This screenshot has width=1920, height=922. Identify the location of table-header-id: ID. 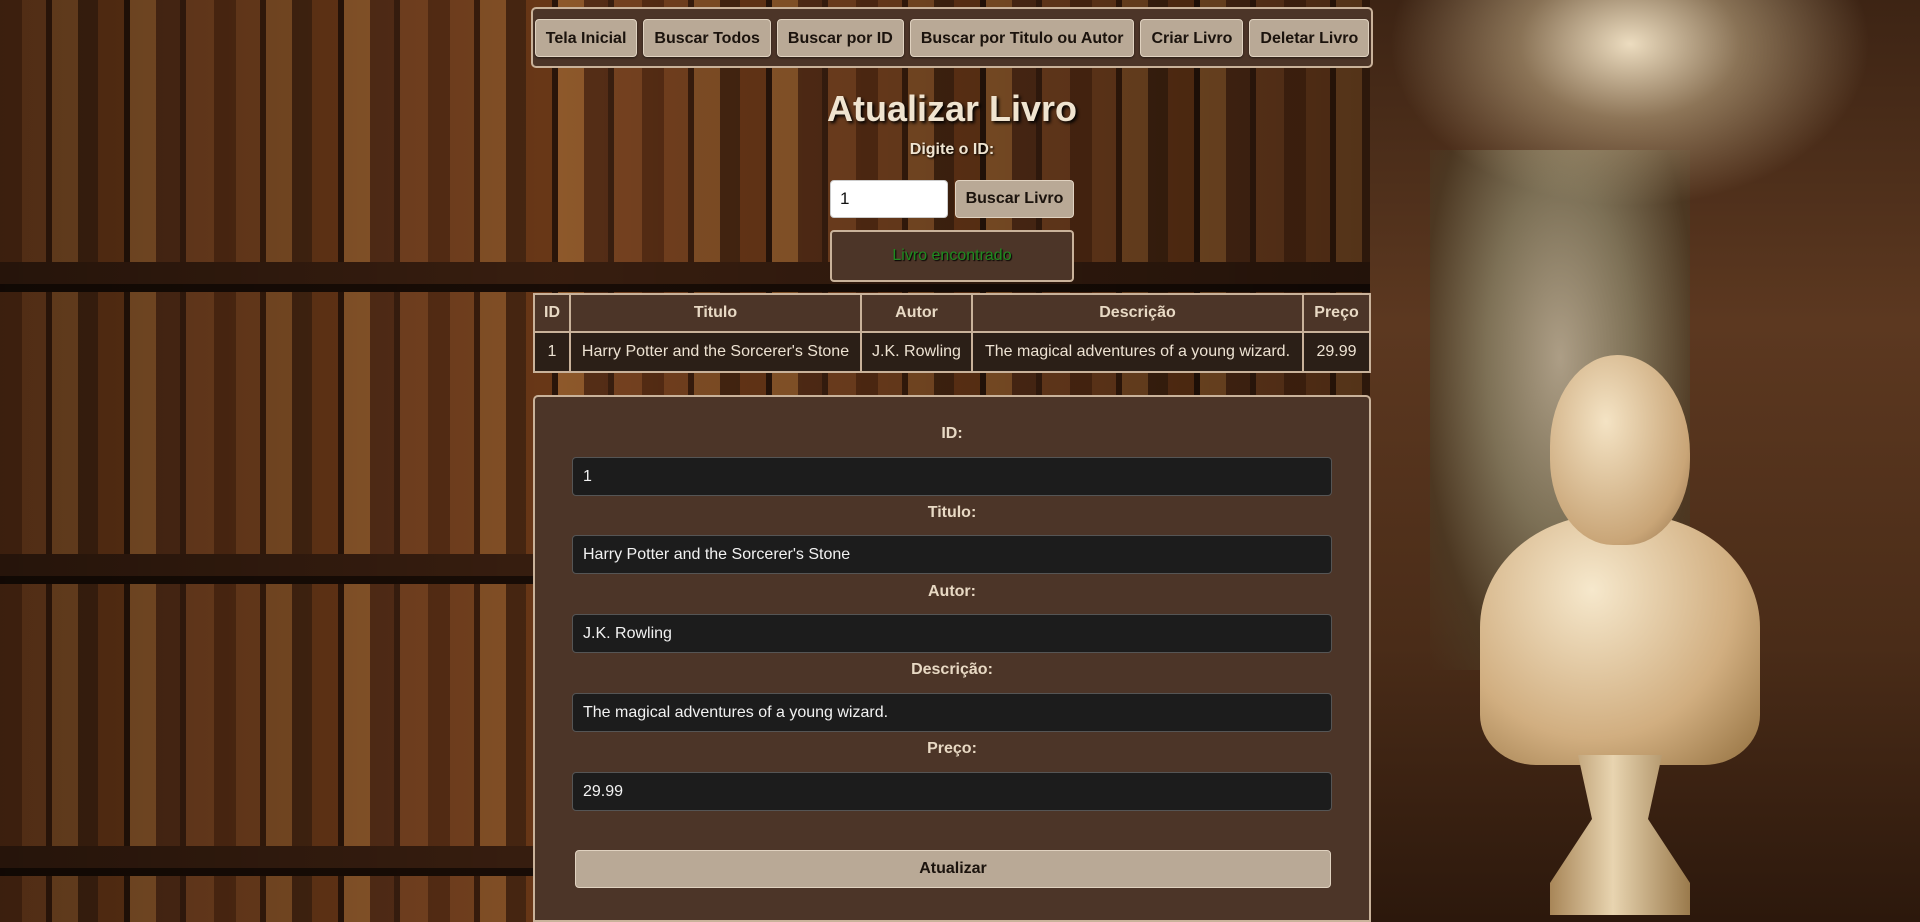
(552, 313).